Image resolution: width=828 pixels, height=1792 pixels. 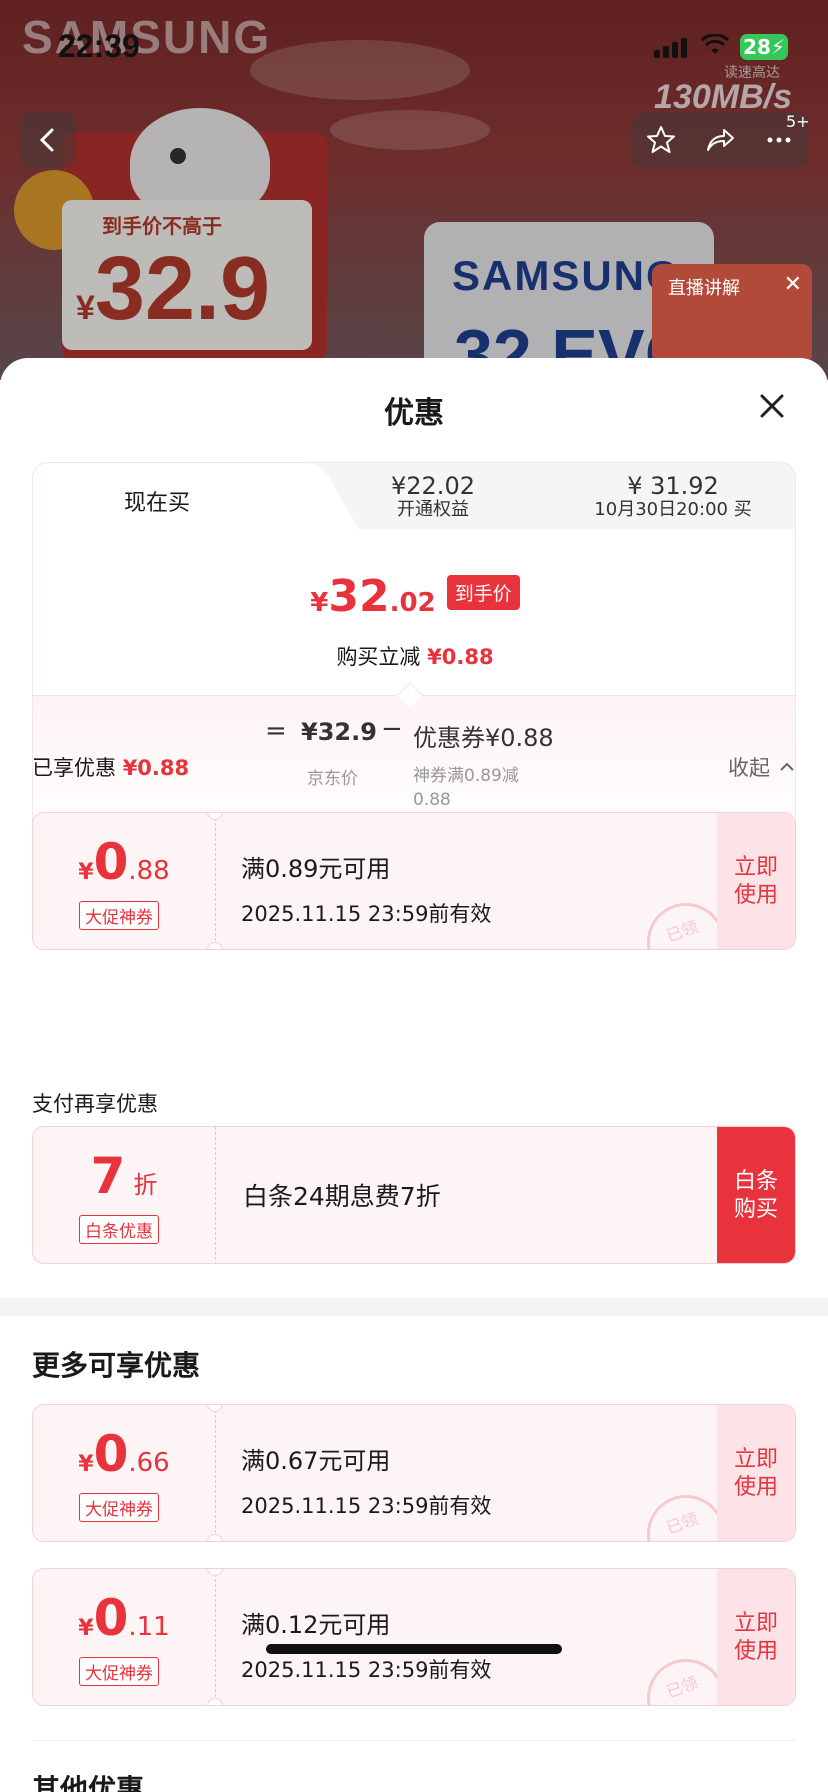 I want to click on baitiao-description: 白条24期息费7折, so click(x=342, y=1196).